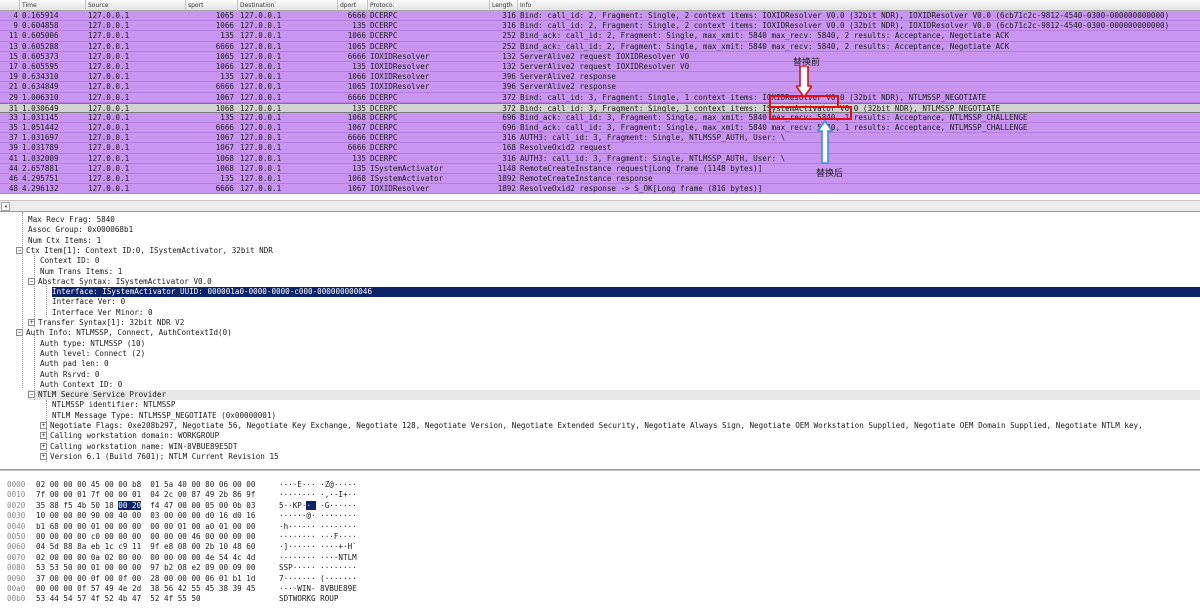 This screenshot has width=1200, height=613. I want to click on column-no, so click(10, 5).